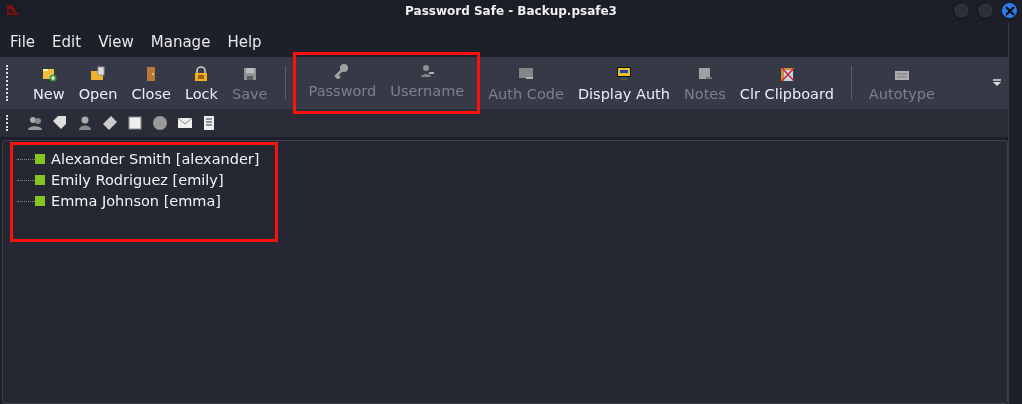 This screenshot has width=1022, height=404. Describe the element at coordinates (244, 41) in the screenshot. I see `menu-item: Help` at that location.